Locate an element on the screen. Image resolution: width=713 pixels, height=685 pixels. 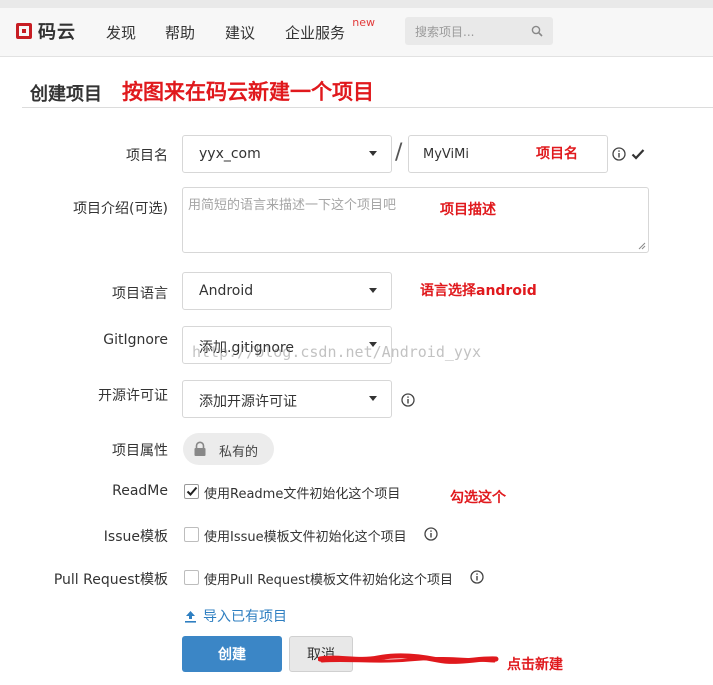
import-existing-project-link: 导入已有项目 is located at coordinates (235, 616).